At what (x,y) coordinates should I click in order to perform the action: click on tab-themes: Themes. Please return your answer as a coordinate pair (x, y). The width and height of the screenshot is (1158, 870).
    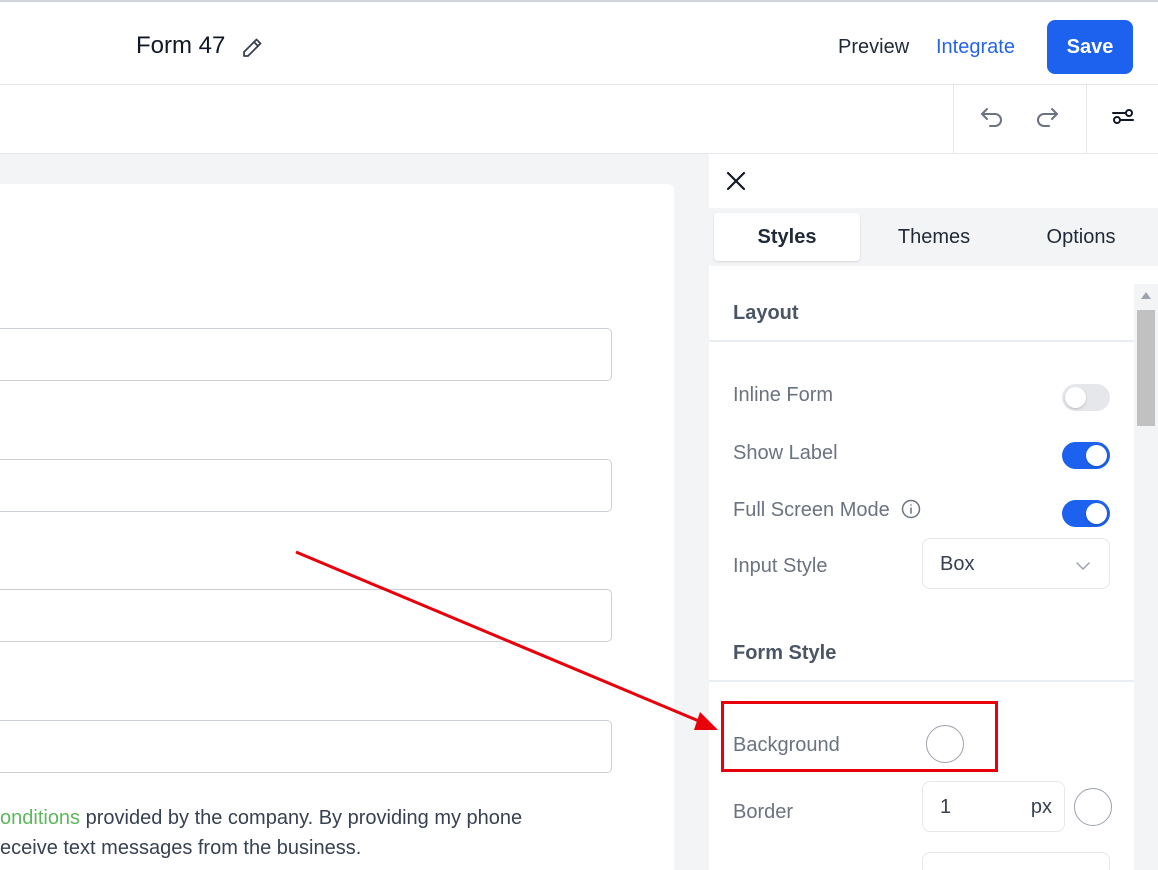
    Looking at the image, I should click on (934, 237).